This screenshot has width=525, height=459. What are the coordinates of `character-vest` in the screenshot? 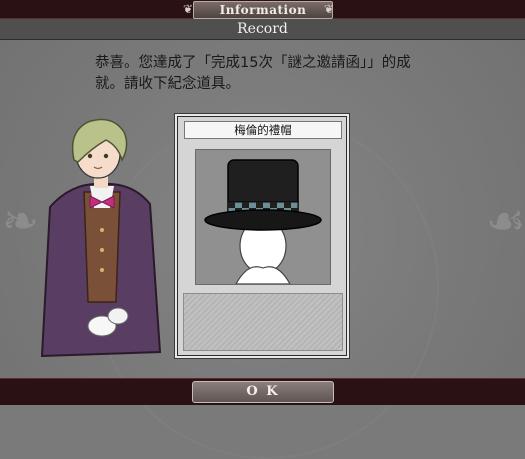 It's located at (102, 247).